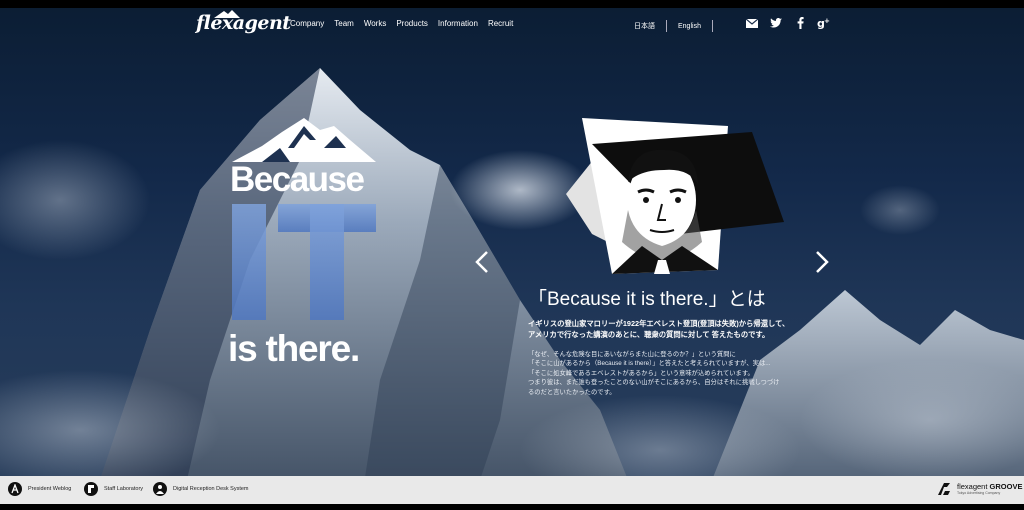  What do you see at coordinates (572, 392) in the screenshot?
I see `body-line: るのだと言いたかったのです。` at bounding box center [572, 392].